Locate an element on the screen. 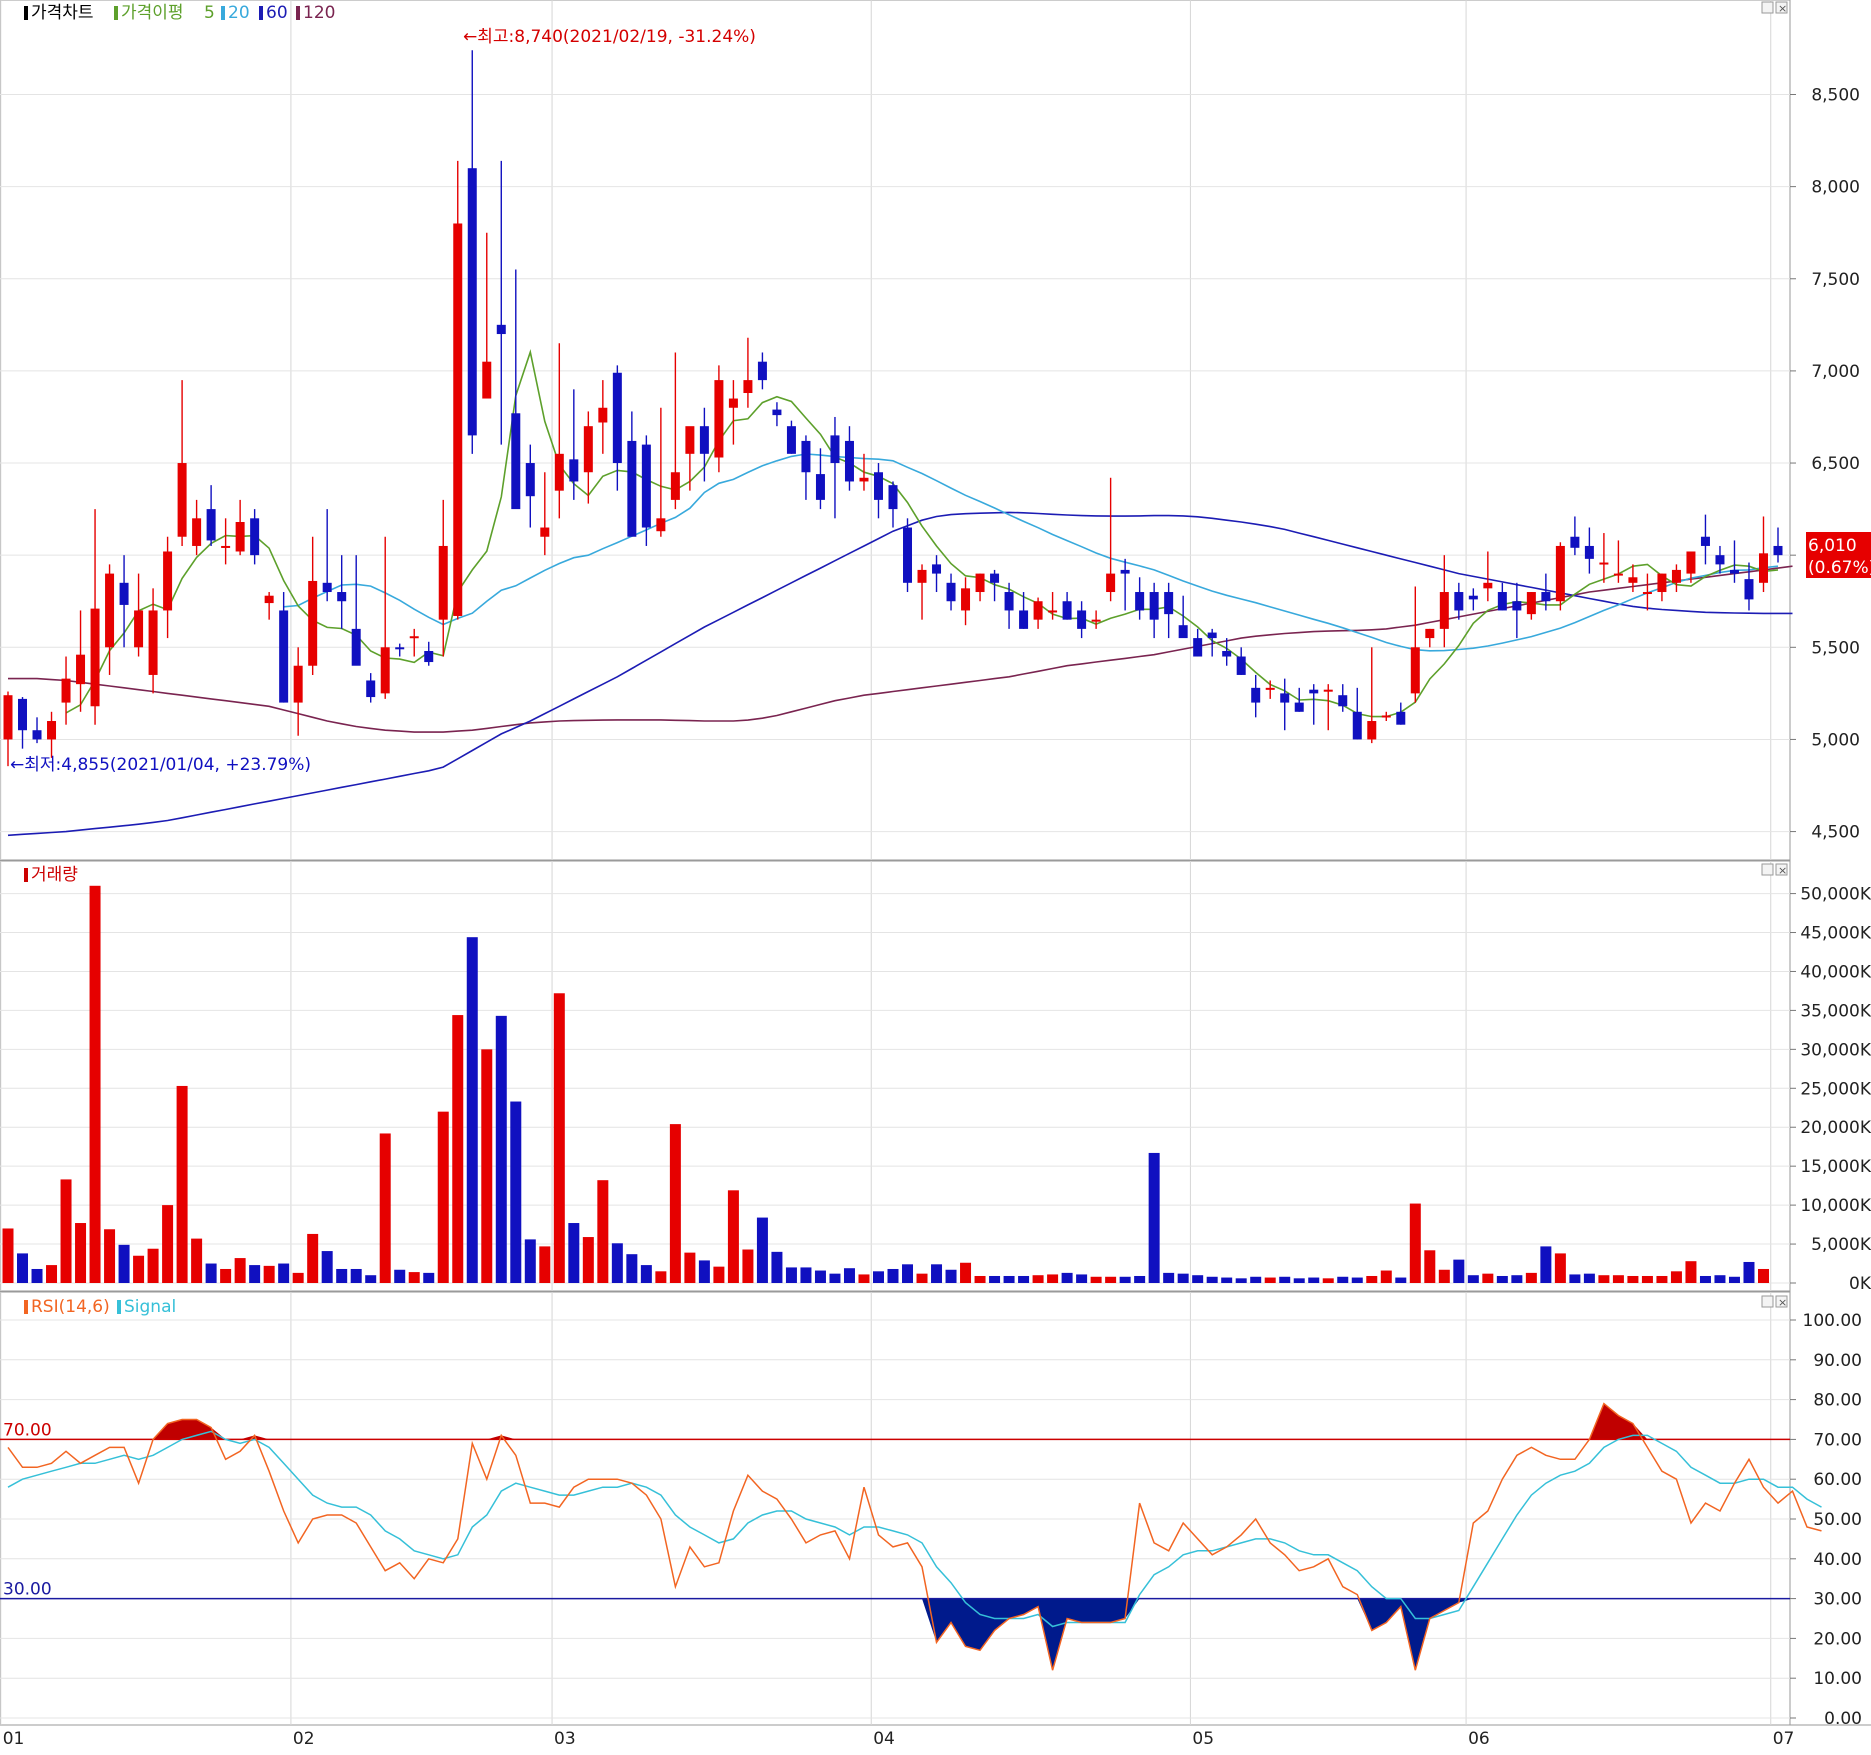 This screenshot has width=1871, height=1755. volume-legend-label: 거래량 is located at coordinates (54, 875).